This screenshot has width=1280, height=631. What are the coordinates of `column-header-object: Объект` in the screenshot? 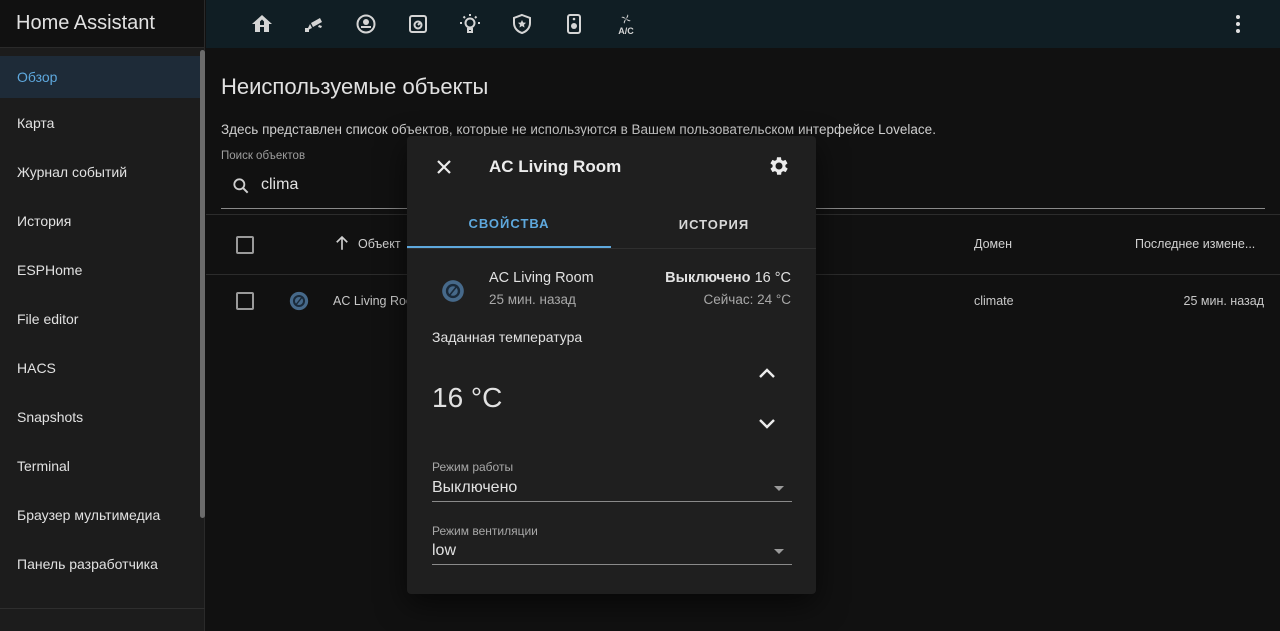 It's located at (379, 244).